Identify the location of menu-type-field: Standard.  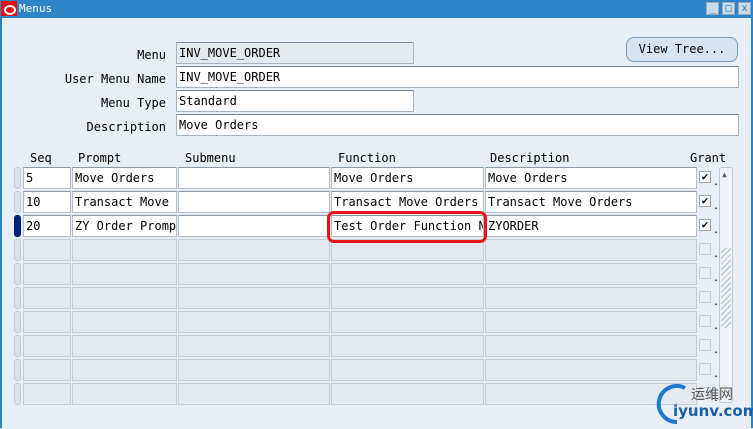
(295, 101).